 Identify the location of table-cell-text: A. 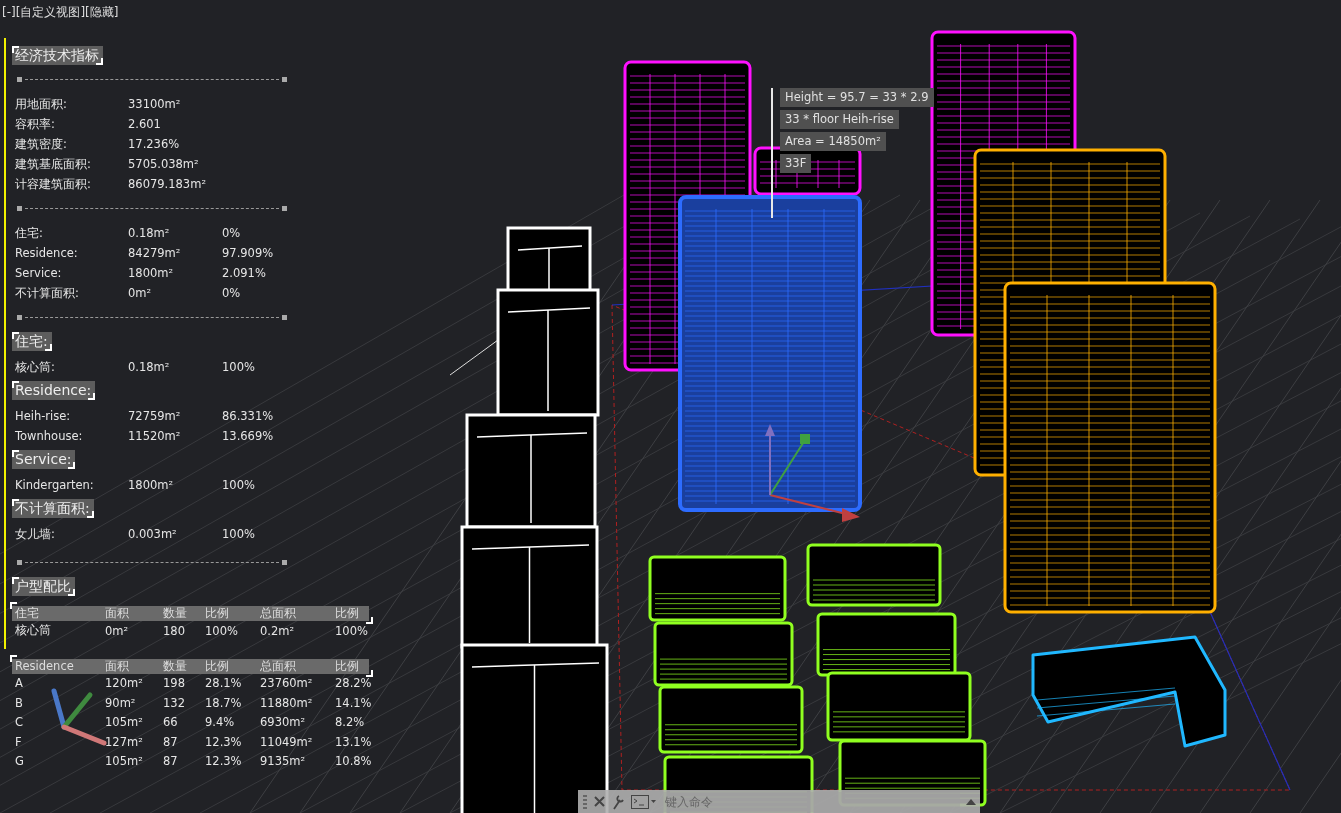
(19, 683).